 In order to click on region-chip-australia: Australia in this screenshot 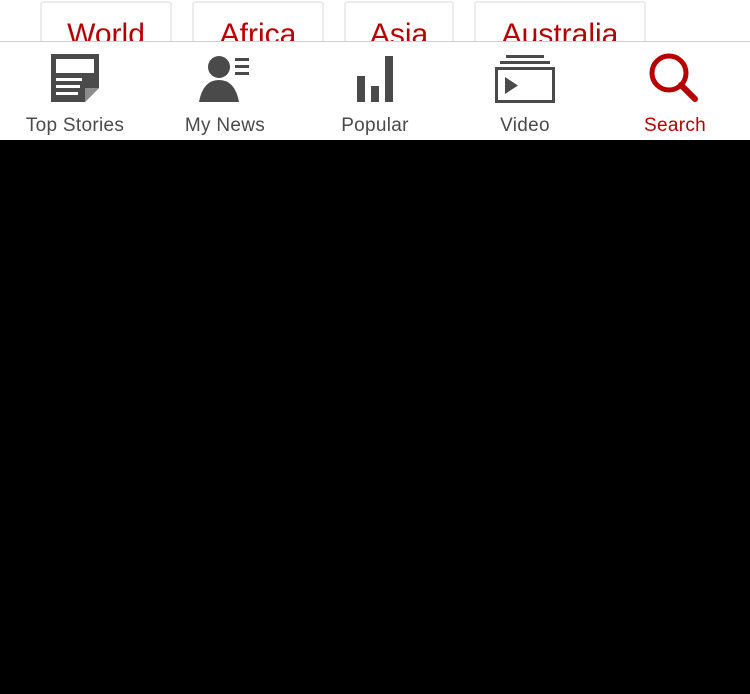, I will do `click(560, 21)`.